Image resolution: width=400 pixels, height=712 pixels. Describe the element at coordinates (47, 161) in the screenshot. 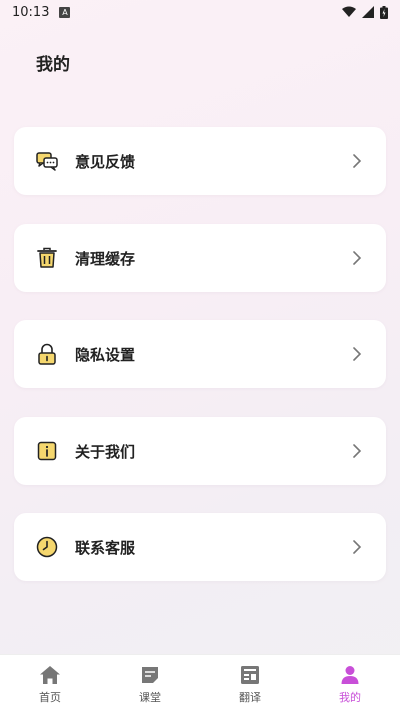

I see `chat-bubbles-icon` at that location.